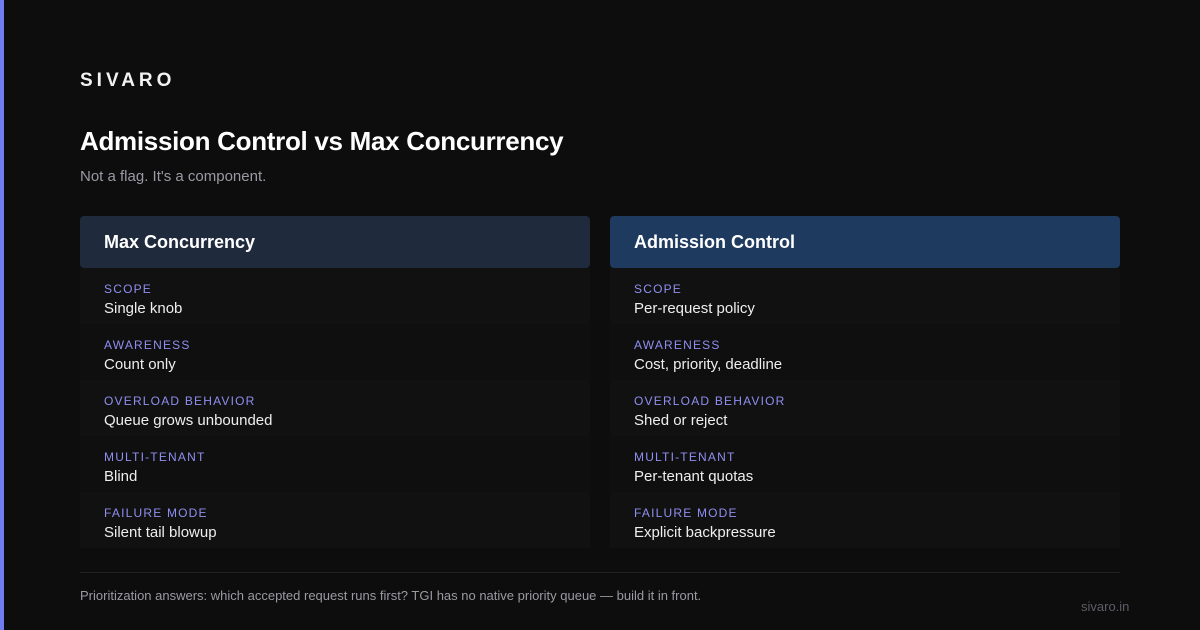  I want to click on row-value: Shed or reject, so click(681, 420).